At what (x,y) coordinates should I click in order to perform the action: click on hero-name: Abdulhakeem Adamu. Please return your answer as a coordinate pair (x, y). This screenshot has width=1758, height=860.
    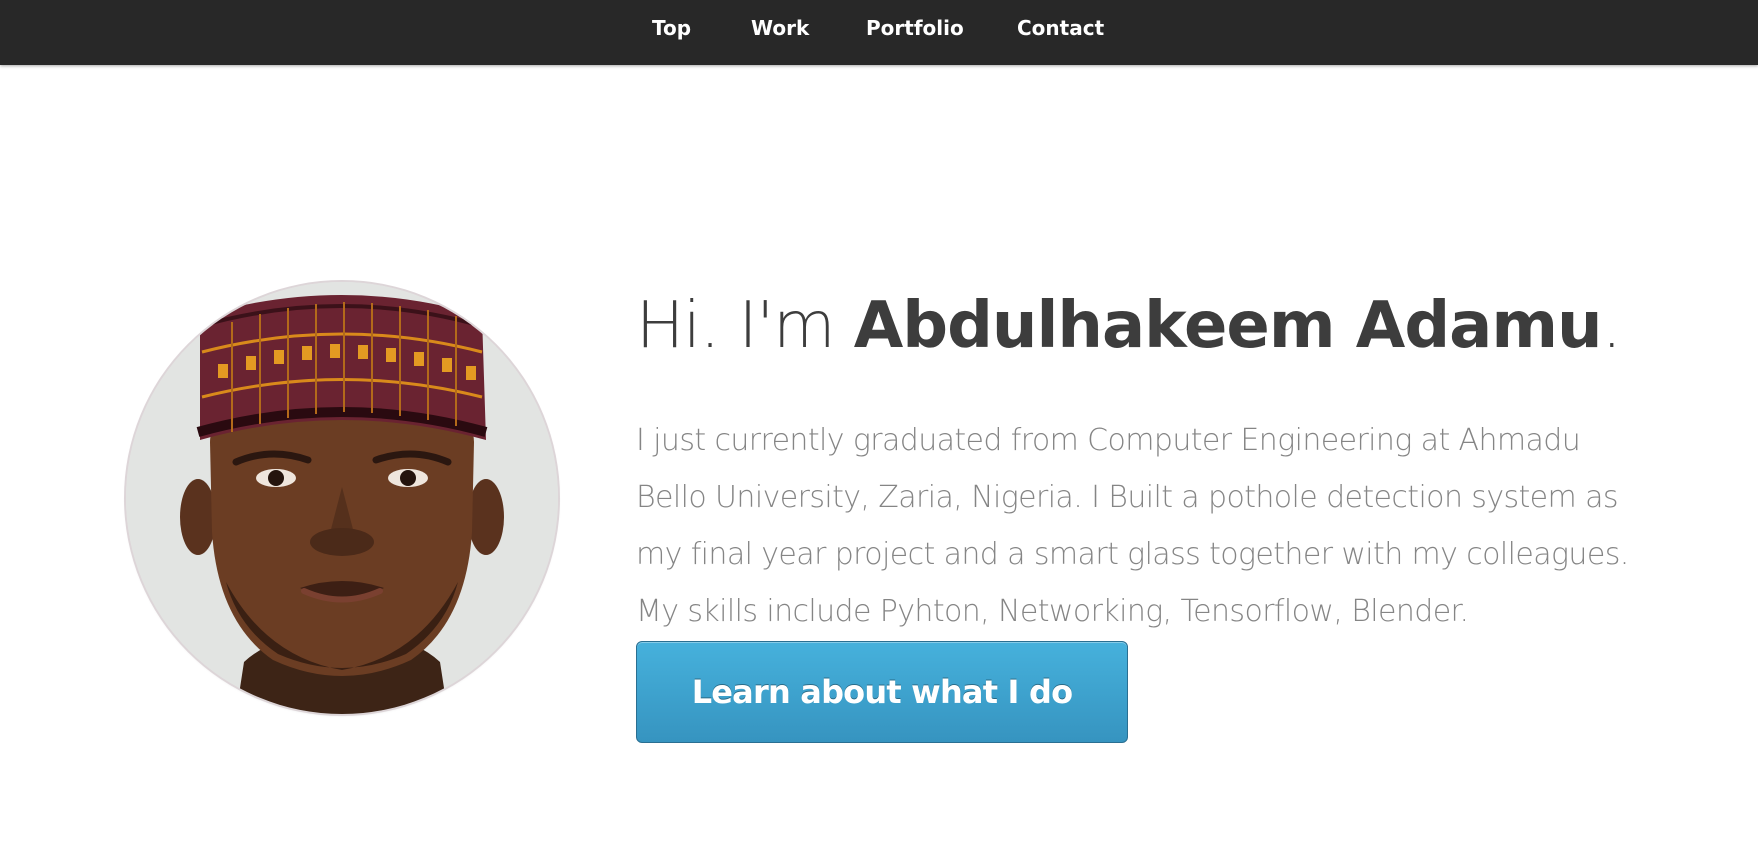
    Looking at the image, I should click on (1228, 326).